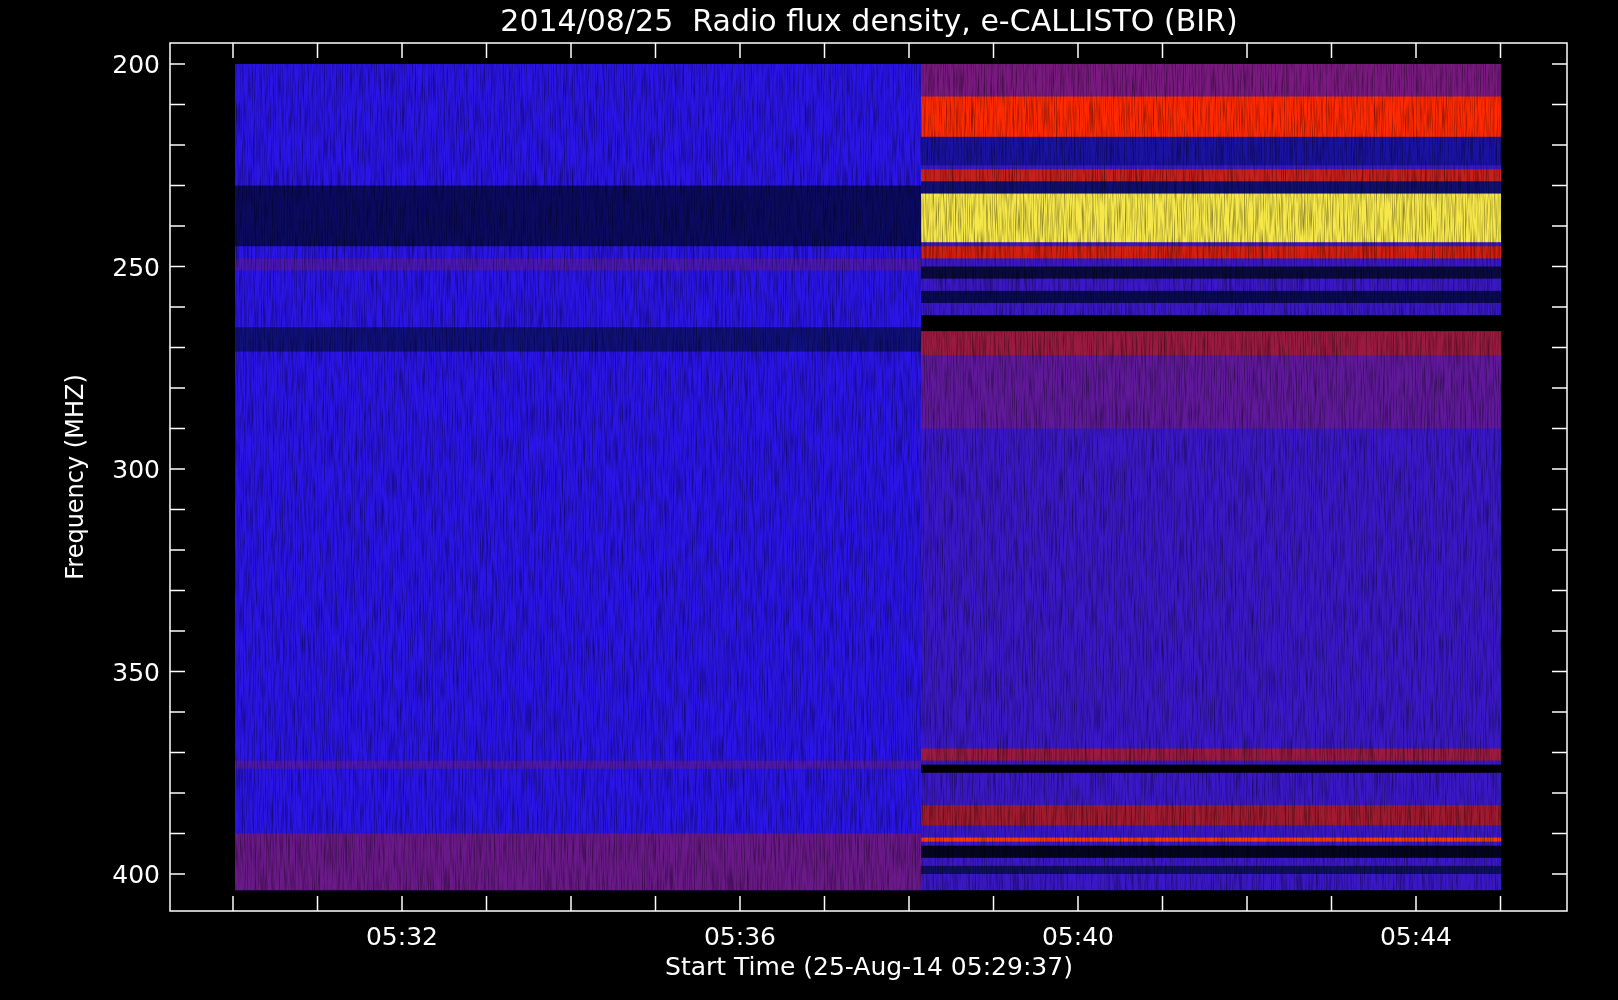 This screenshot has height=1000, width=1618. Describe the element at coordinates (136, 64) in the screenshot. I see `y-tick-label: 200` at that location.